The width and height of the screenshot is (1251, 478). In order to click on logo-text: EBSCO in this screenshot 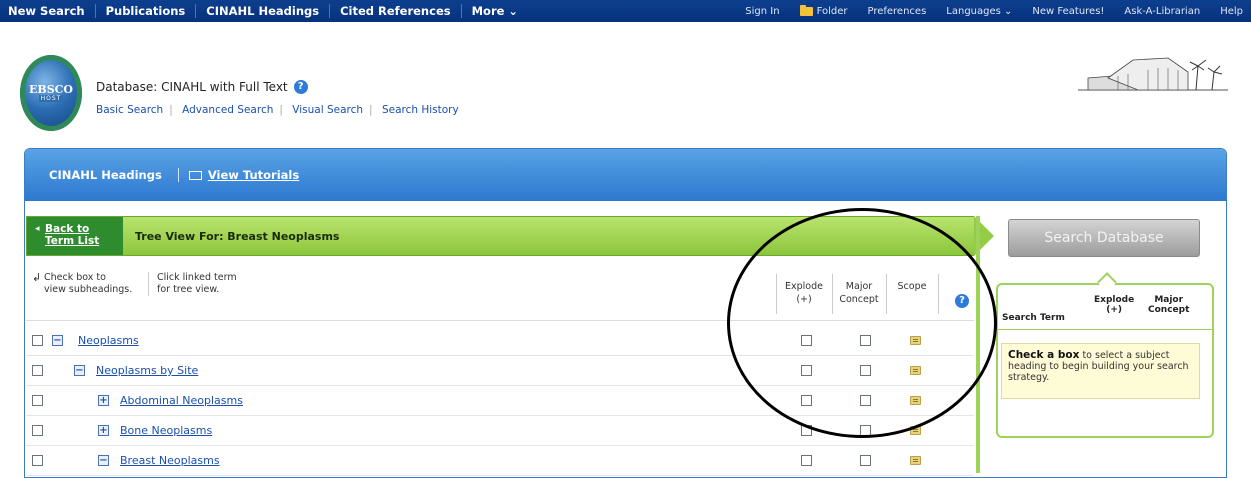, I will do `click(51, 89)`.